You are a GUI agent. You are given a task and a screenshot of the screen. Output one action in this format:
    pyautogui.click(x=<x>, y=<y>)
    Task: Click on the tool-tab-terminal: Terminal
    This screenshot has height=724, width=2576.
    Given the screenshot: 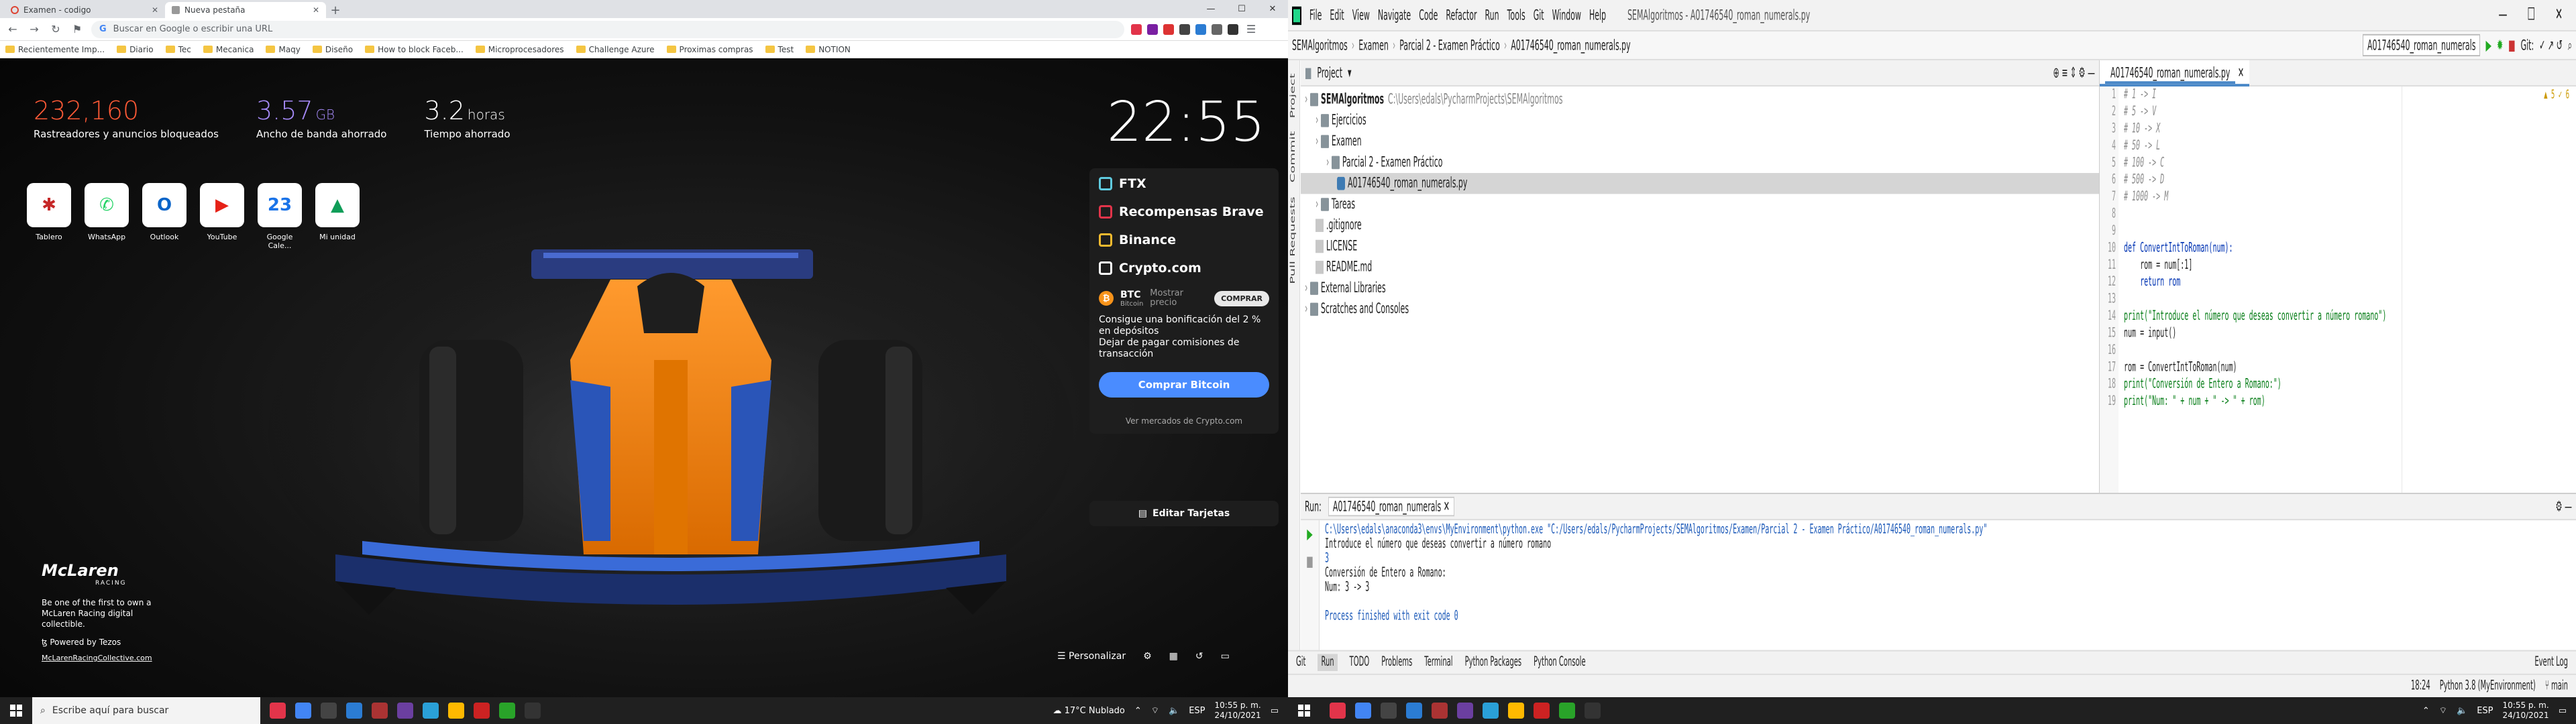 What is the action you would take?
    pyautogui.click(x=1438, y=663)
    